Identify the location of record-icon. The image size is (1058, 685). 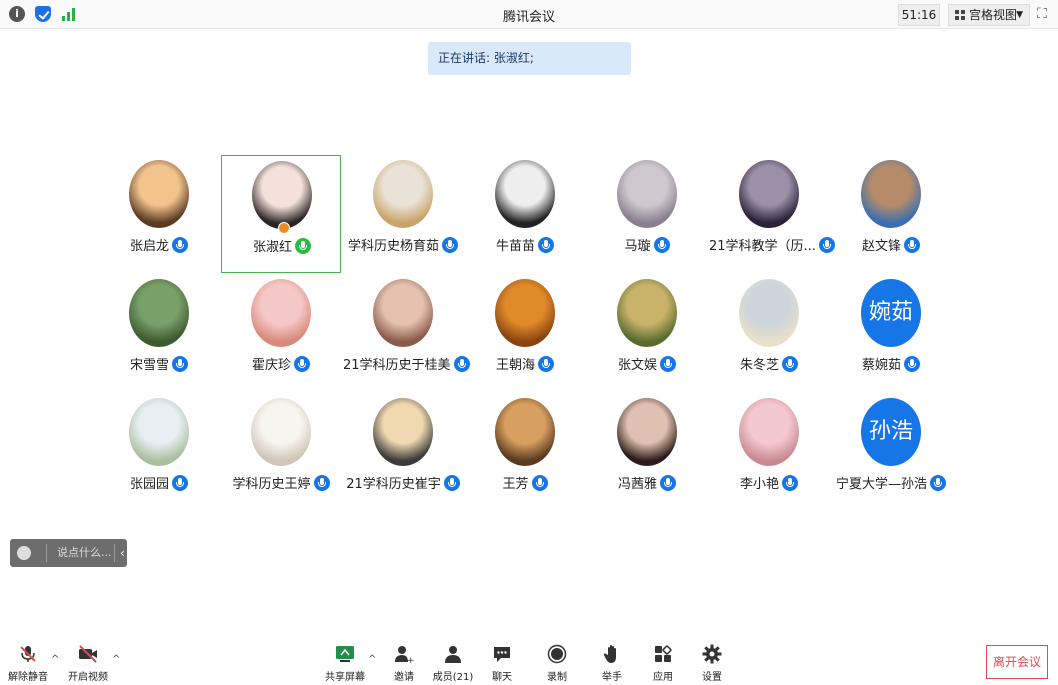
(557, 654).